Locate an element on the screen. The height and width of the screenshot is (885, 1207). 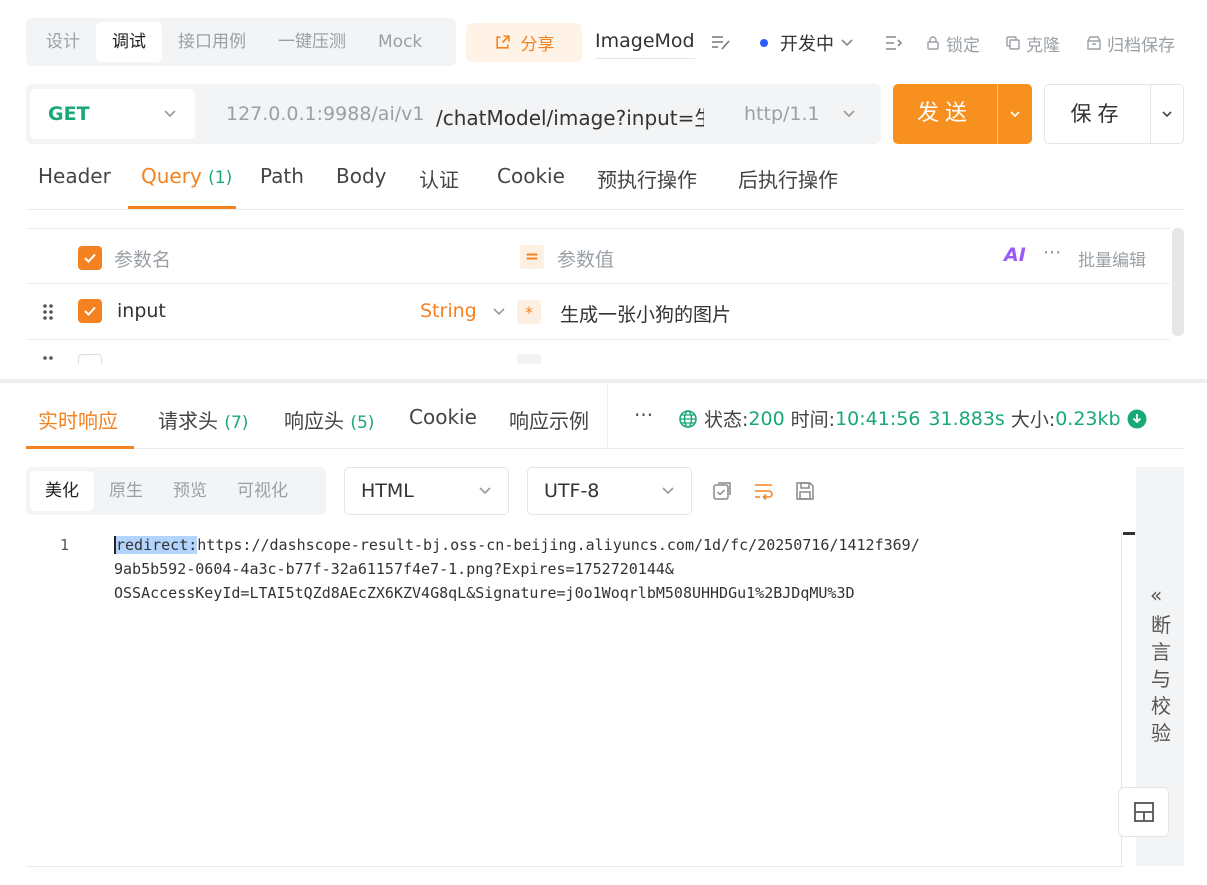
tab-visualize: 可视化 is located at coordinates (262, 491).